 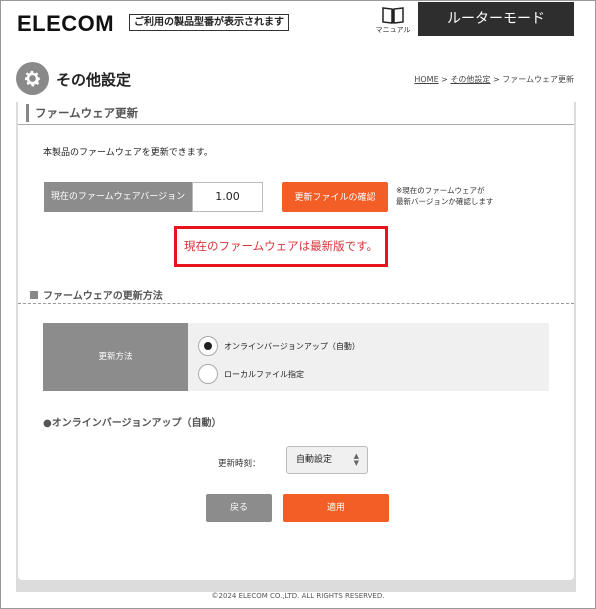 What do you see at coordinates (132, 423) in the screenshot?
I see `online-update-heading: ●オンラインバージョンアップ（自動）` at bounding box center [132, 423].